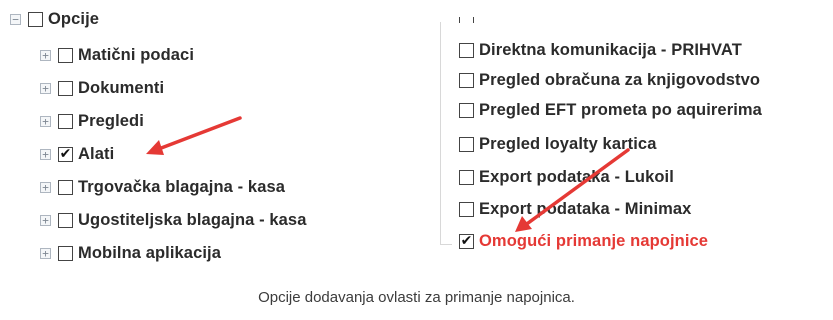  Describe the element at coordinates (65, 55) in the screenshot. I see `checkbox-maticni-podaci` at that location.